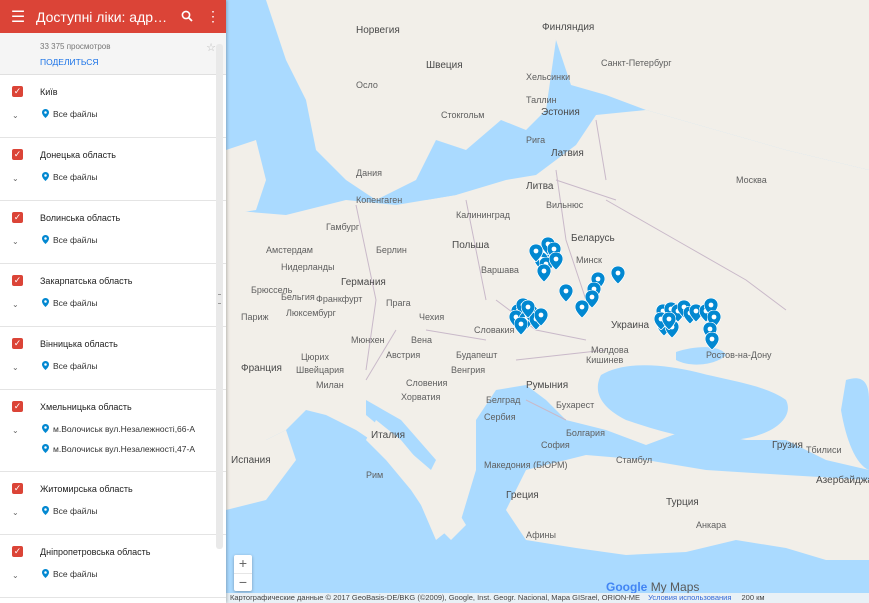 The height and width of the screenshot is (603, 869). I want to click on terms-link: Условия использования, so click(689, 597).